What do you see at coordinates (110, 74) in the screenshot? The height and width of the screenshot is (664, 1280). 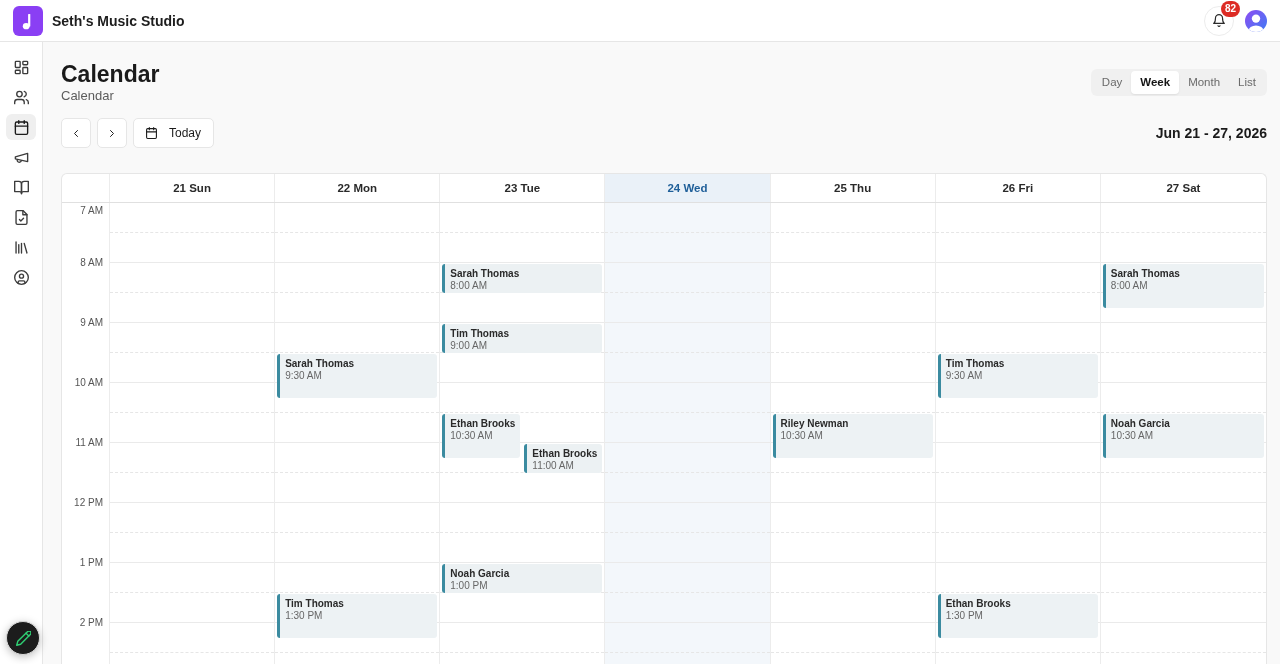 I see `page-title: Calendar` at bounding box center [110, 74].